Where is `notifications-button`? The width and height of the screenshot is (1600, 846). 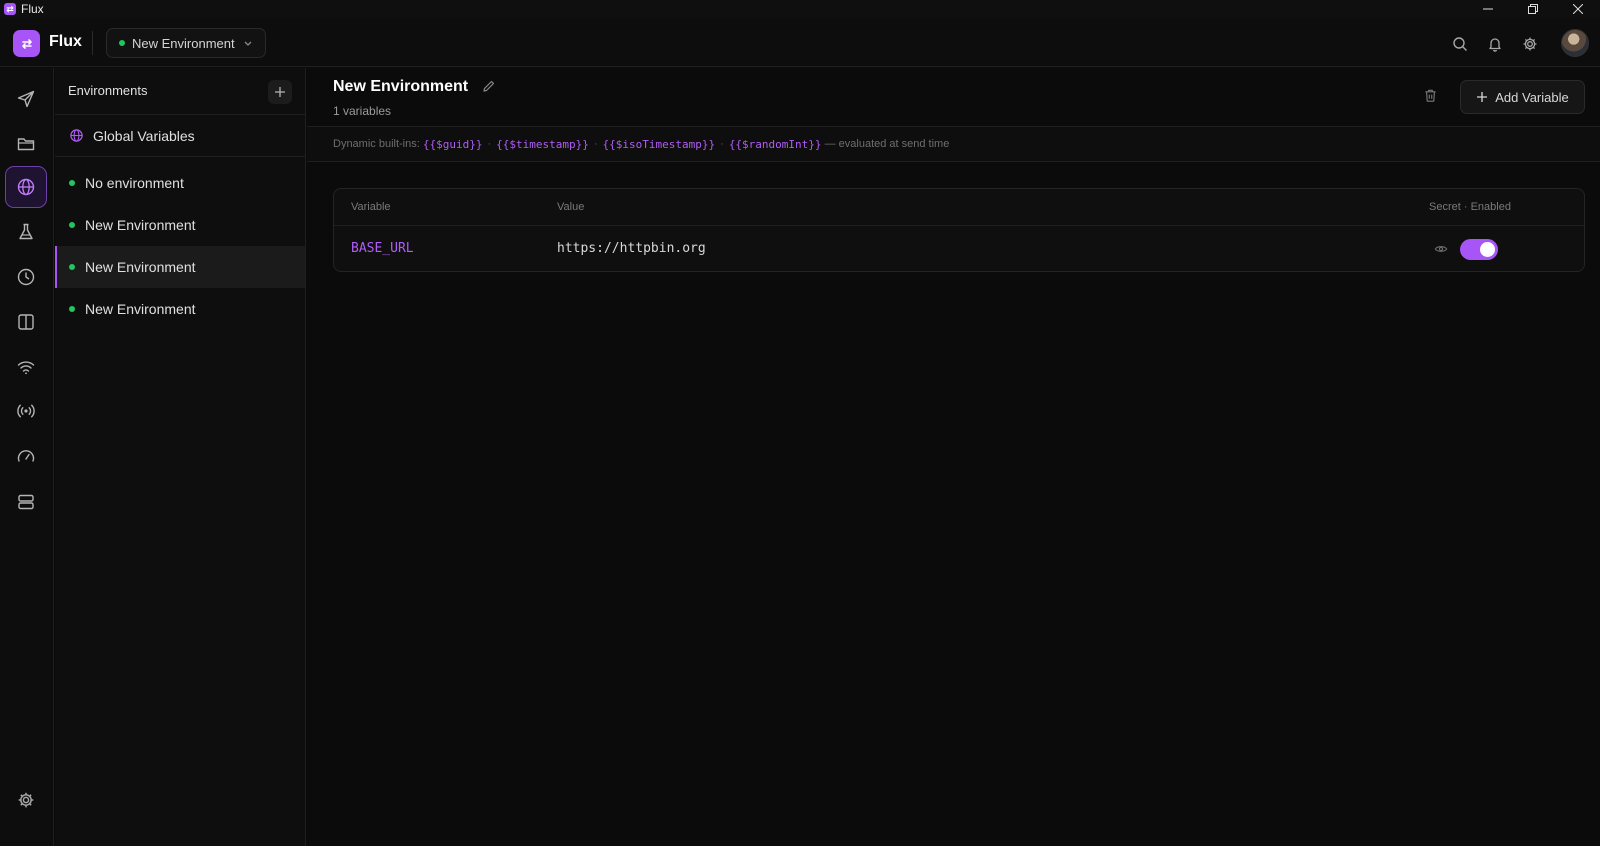
notifications-button is located at coordinates (1495, 44).